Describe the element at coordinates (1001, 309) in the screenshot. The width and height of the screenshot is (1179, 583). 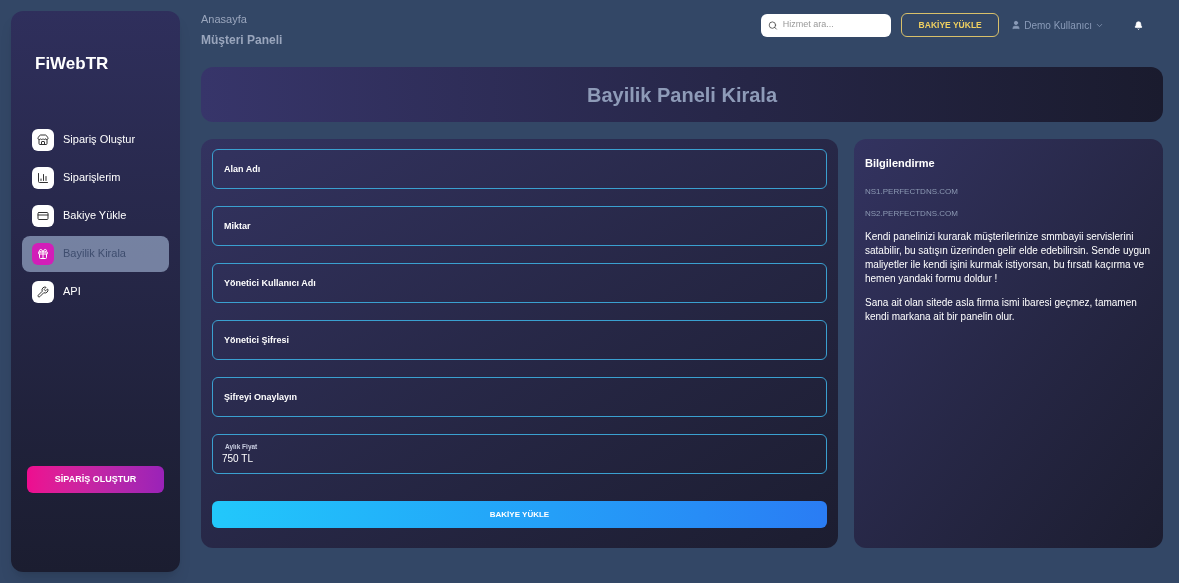
I see `info-paragraph: Sana ait olan sitede asla firma ismi ibaresi geçmez, tamamen kendi markana ait bir panelin olur.` at that location.